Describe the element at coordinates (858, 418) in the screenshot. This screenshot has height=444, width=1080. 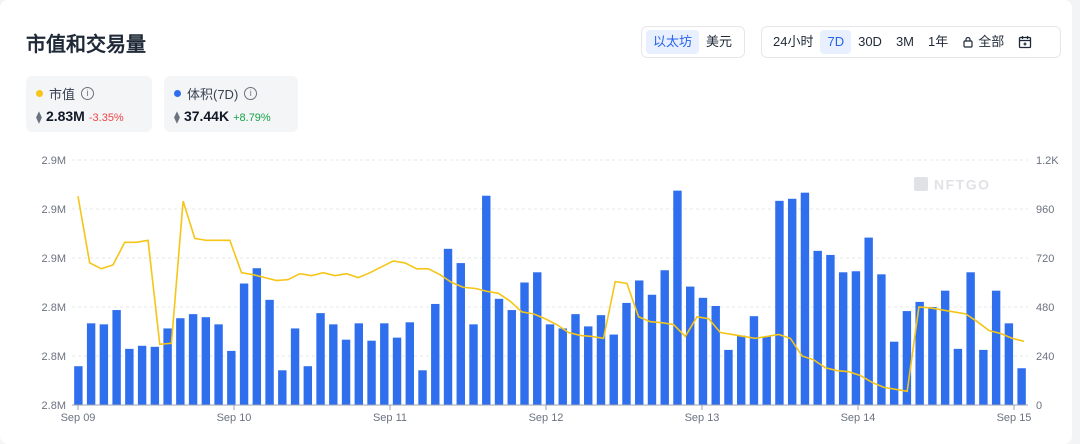
I see `x-tick-label: Sep 14` at that location.